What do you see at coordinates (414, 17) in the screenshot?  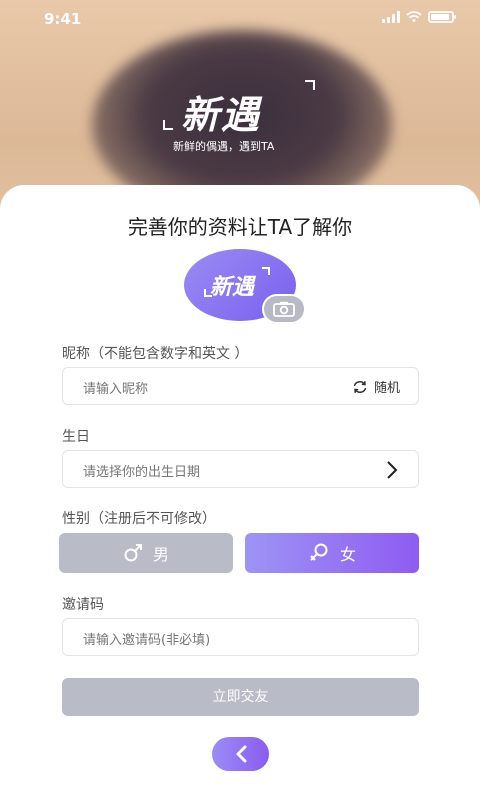 I see `wifi-icon` at bounding box center [414, 17].